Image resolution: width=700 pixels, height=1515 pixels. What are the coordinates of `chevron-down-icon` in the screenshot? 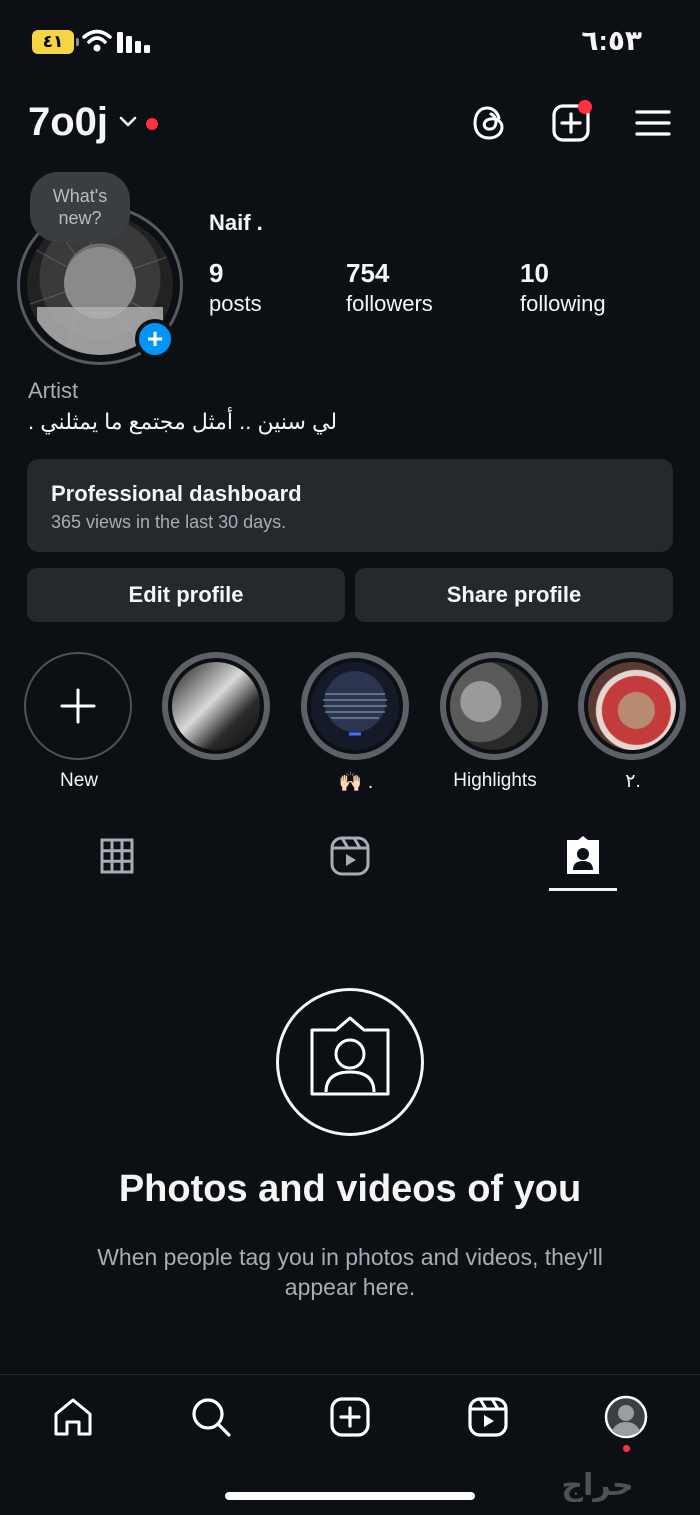 It's located at (128, 122).